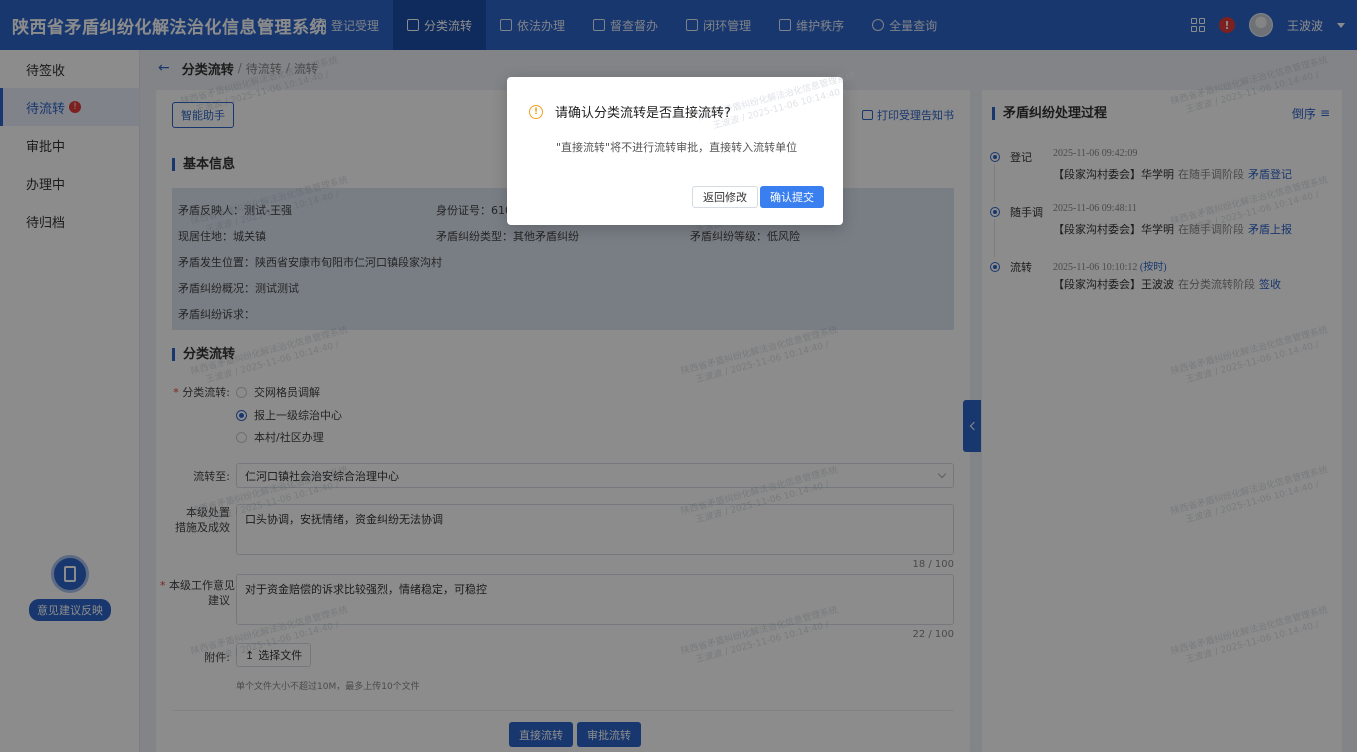 The width and height of the screenshot is (1357, 752). What do you see at coordinates (536, 111) in the screenshot?
I see `warning-icon: !` at bounding box center [536, 111].